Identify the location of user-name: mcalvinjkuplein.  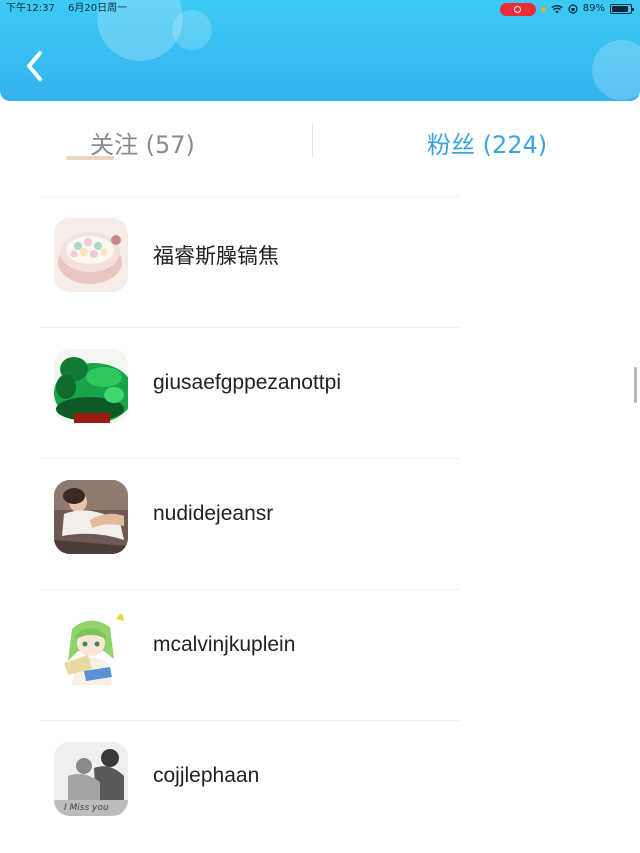
(224, 644).